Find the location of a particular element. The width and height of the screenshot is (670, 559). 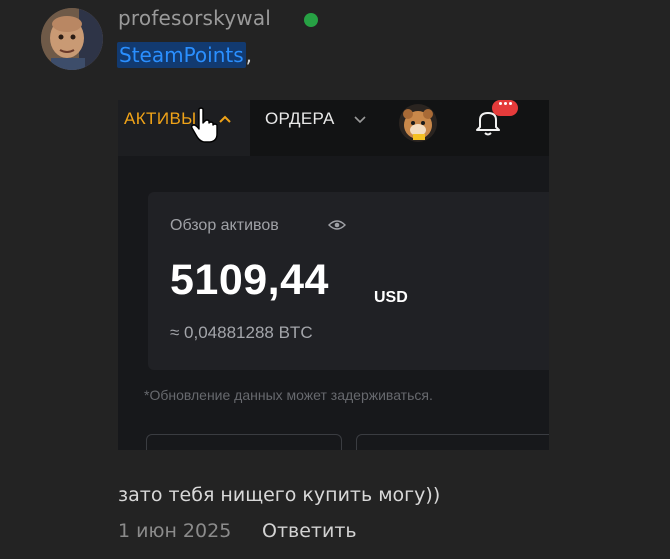

balance-amount: 5109,44 is located at coordinates (249, 280).